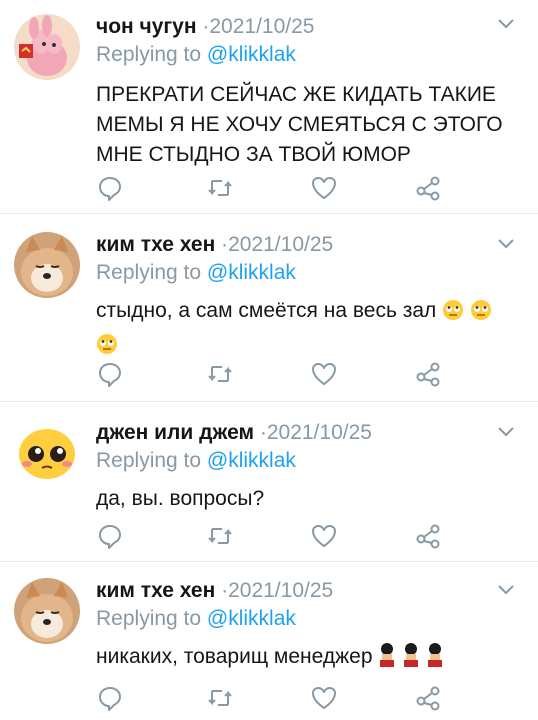 This screenshot has width=538, height=720. I want to click on author-name: чон чугун, so click(146, 26).